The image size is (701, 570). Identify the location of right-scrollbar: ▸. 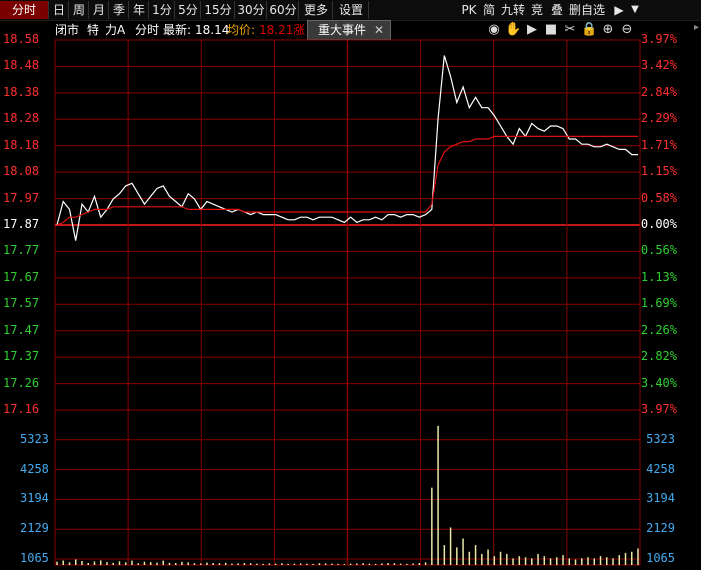
(694, 295).